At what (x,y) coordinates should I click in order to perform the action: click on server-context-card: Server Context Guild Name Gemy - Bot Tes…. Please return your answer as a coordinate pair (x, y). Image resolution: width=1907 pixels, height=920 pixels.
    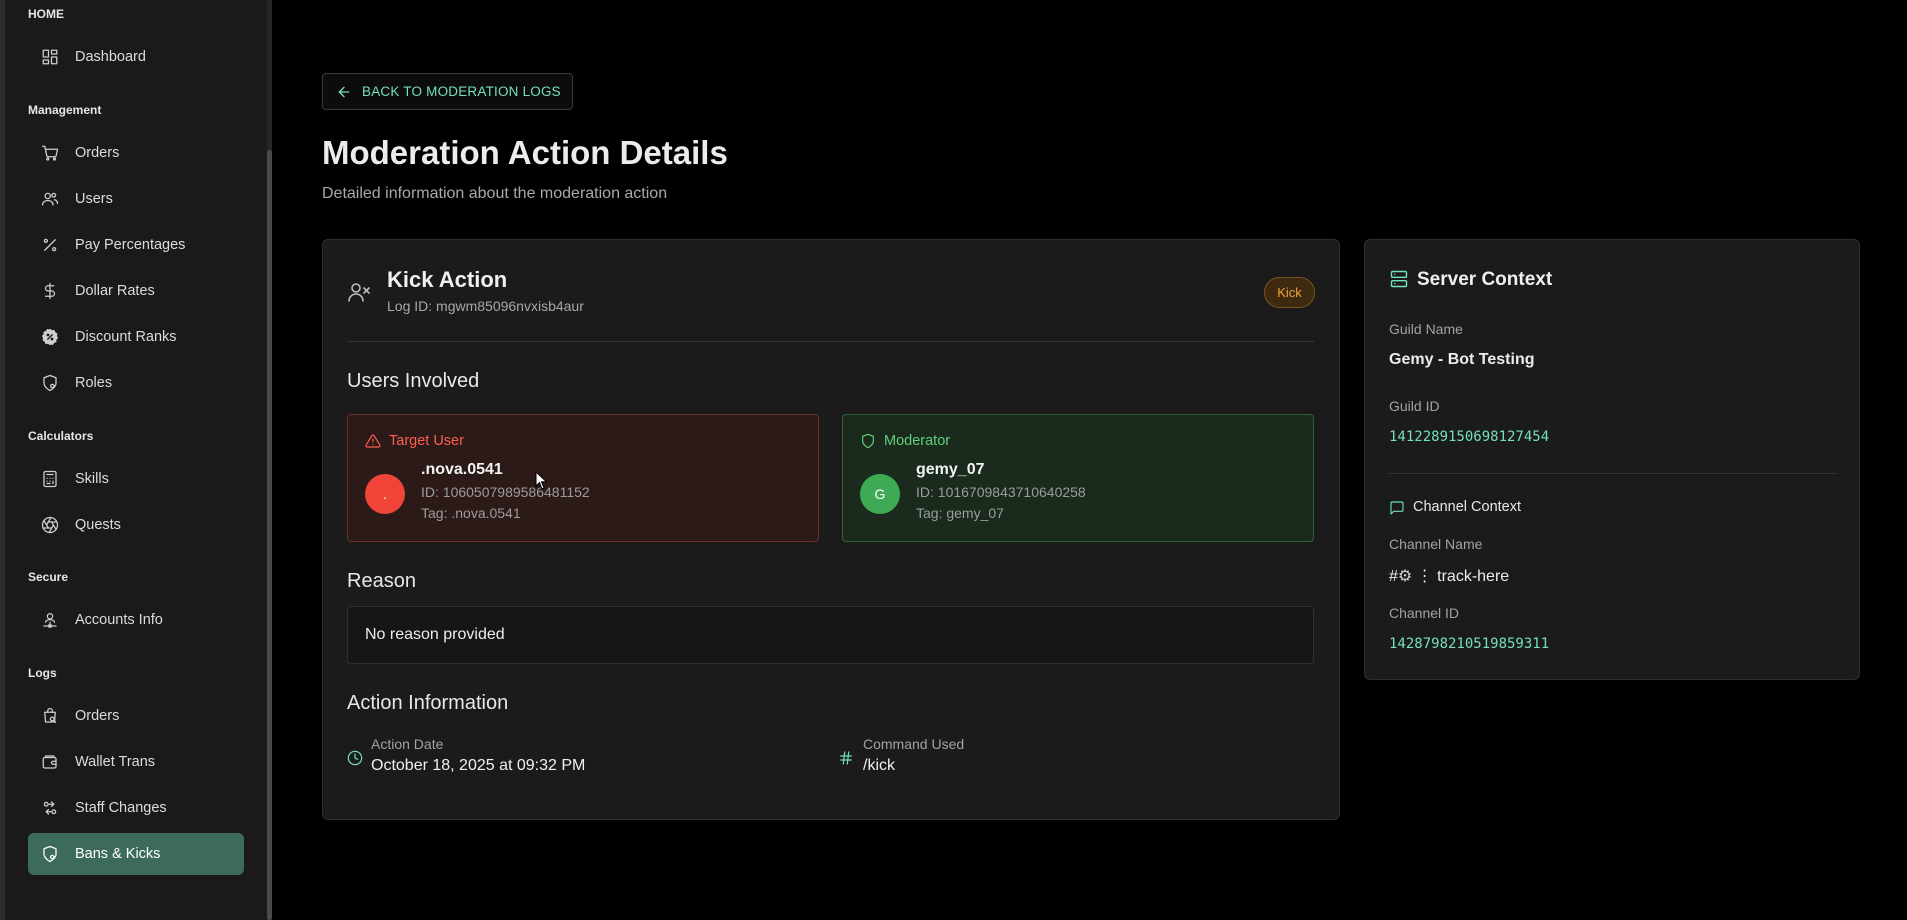
    Looking at the image, I should click on (1612, 459).